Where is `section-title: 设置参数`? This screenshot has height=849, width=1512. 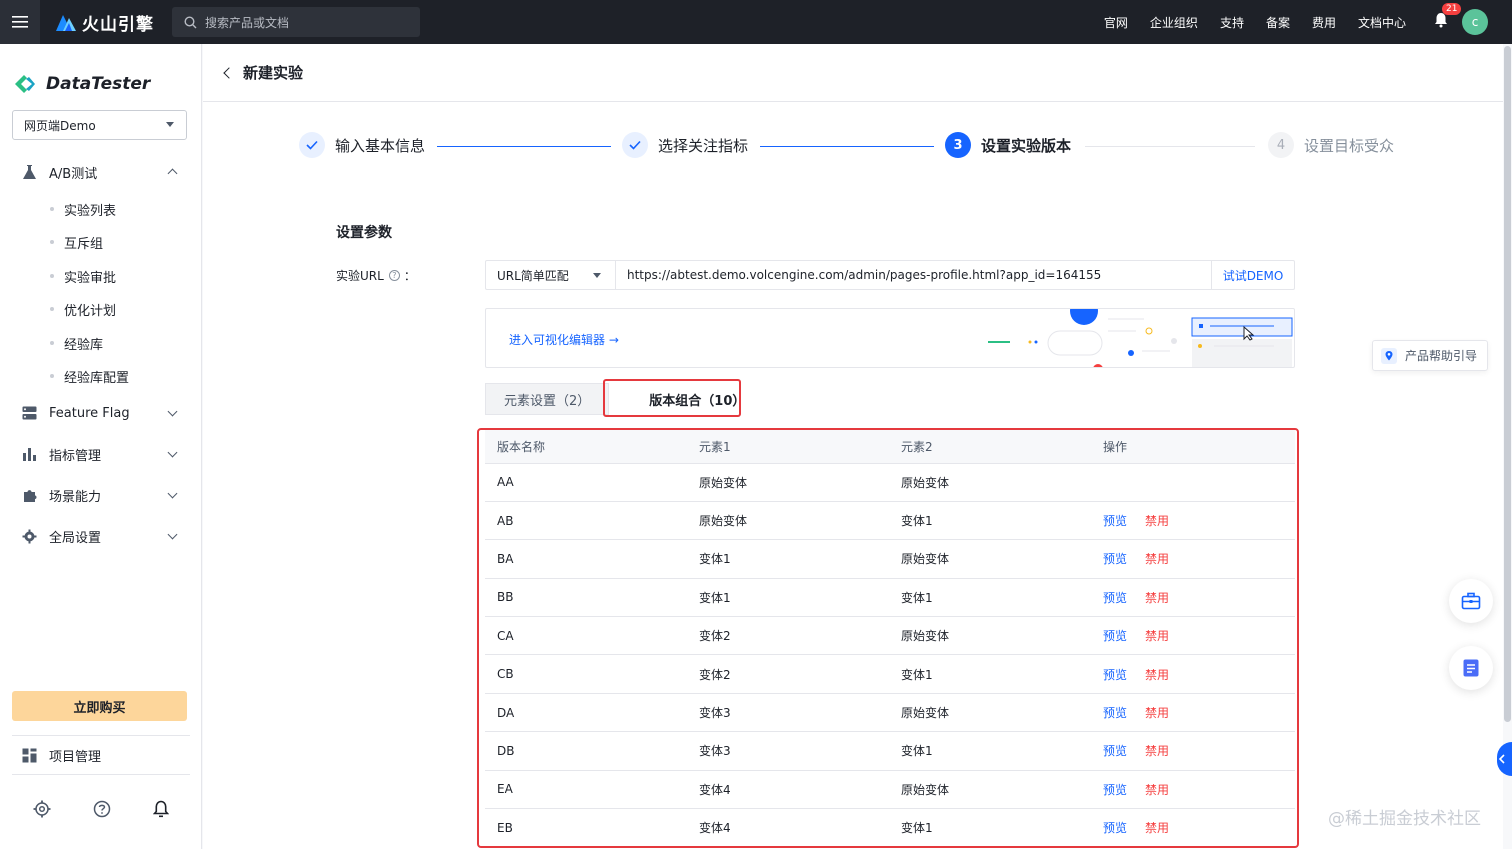 section-title: 设置参数 is located at coordinates (364, 233).